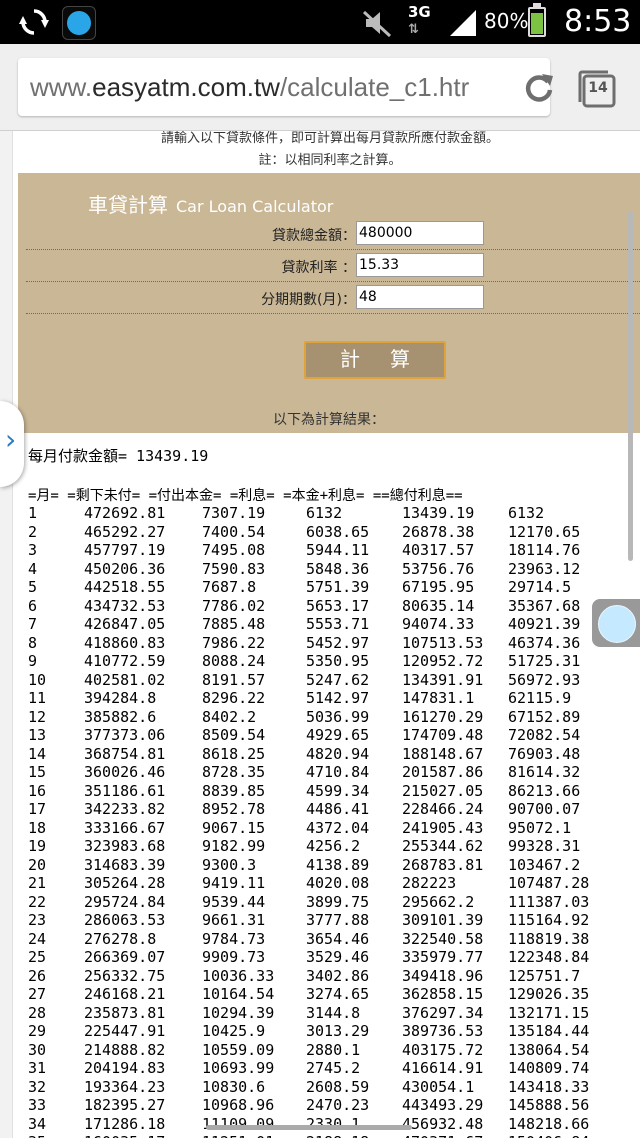 Image resolution: width=640 pixels, height=1138 pixels. What do you see at coordinates (33, 550) in the screenshot?
I see `table-cell: 3` at bounding box center [33, 550].